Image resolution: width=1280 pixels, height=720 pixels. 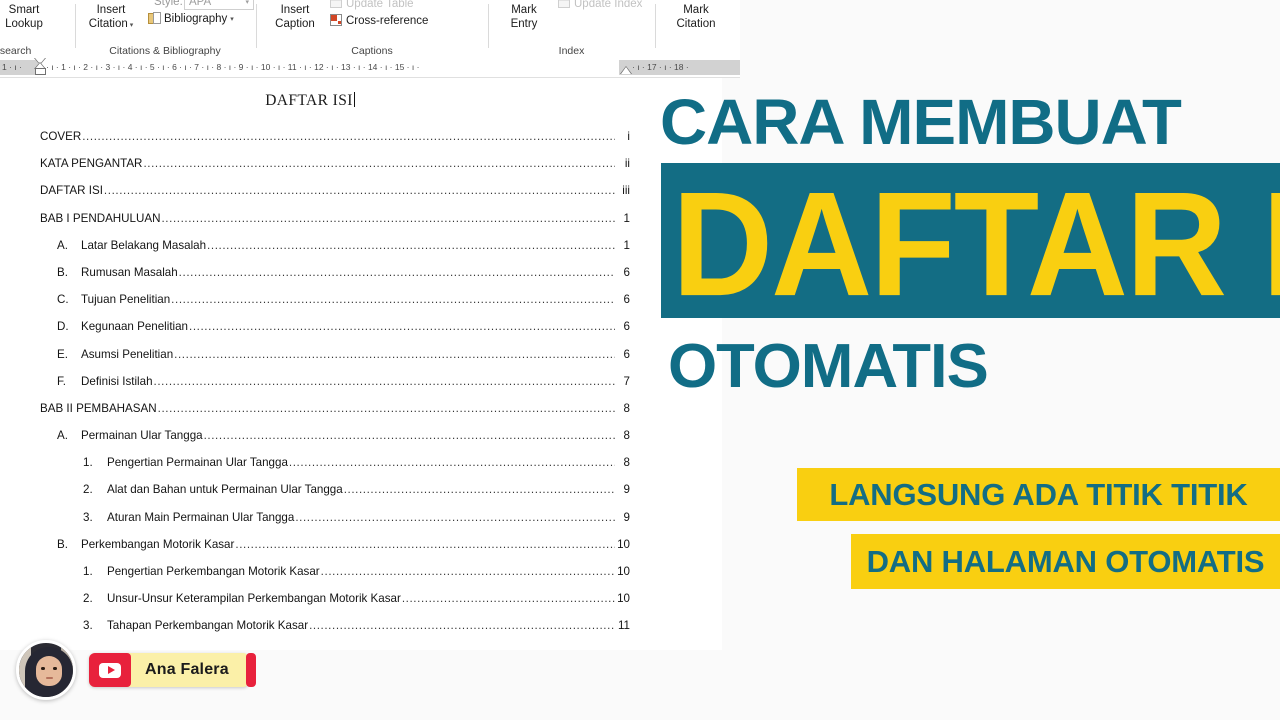 I want to click on toc-entry-title: Latar Belakang Masalah, so click(x=144, y=245).